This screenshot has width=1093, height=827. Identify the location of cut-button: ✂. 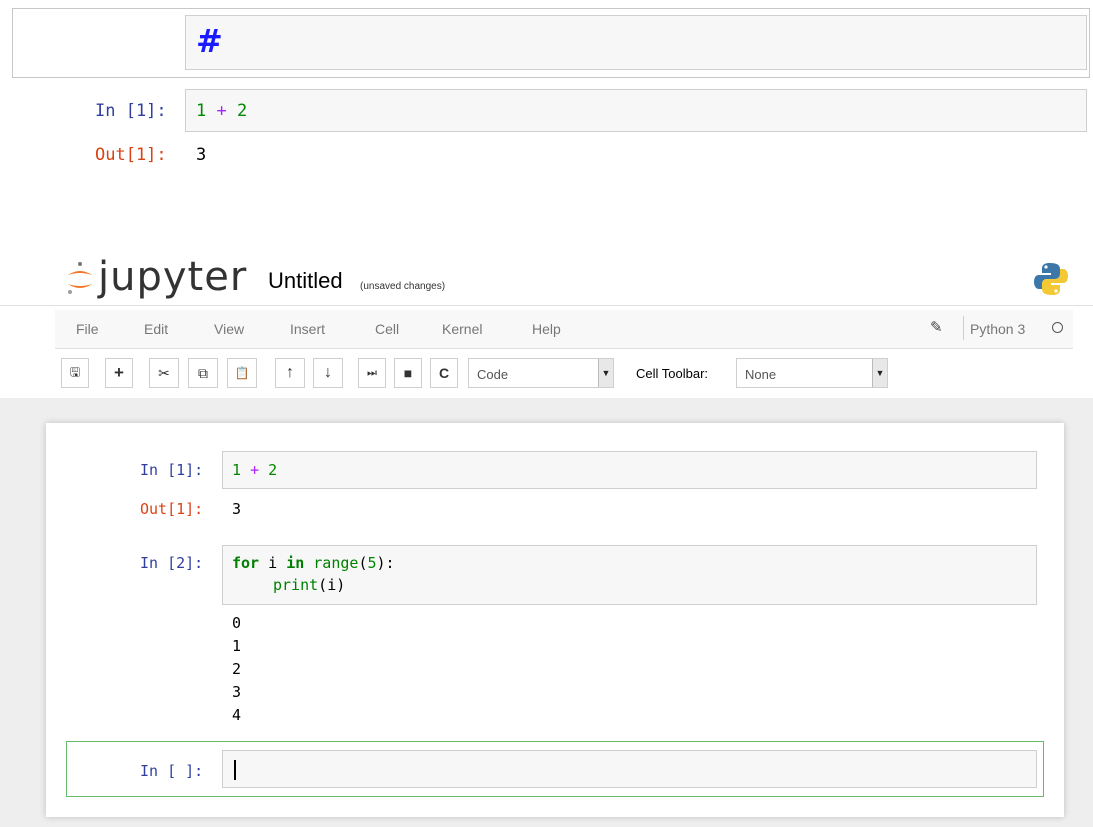
(164, 373).